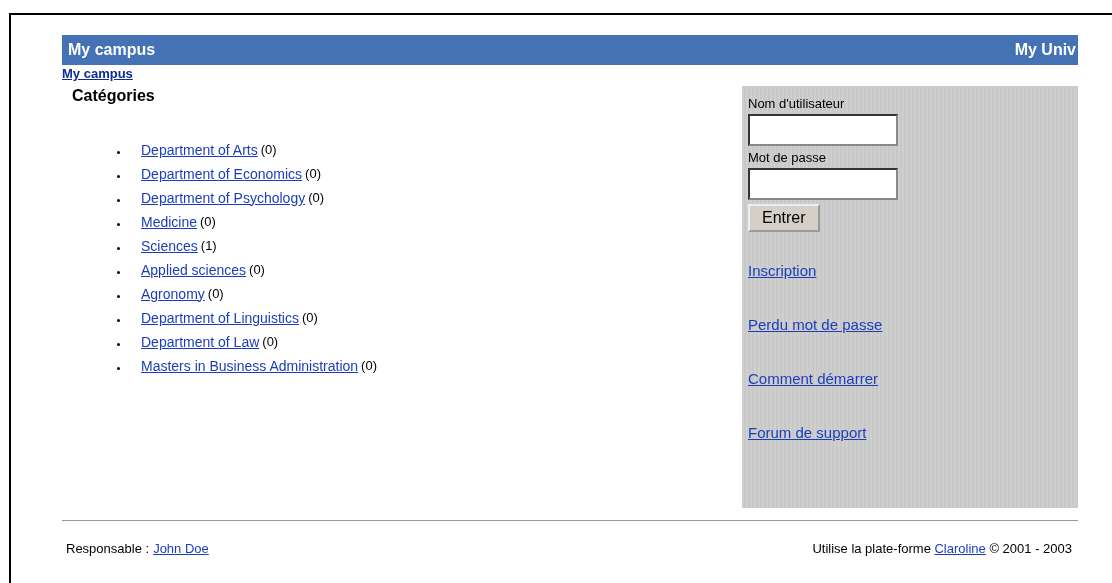 Image resolution: width=1112 pixels, height=583 pixels. What do you see at coordinates (194, 269) in the screenshot?
I see `category-link: Applied sciences` at bounding box center [194, 269].